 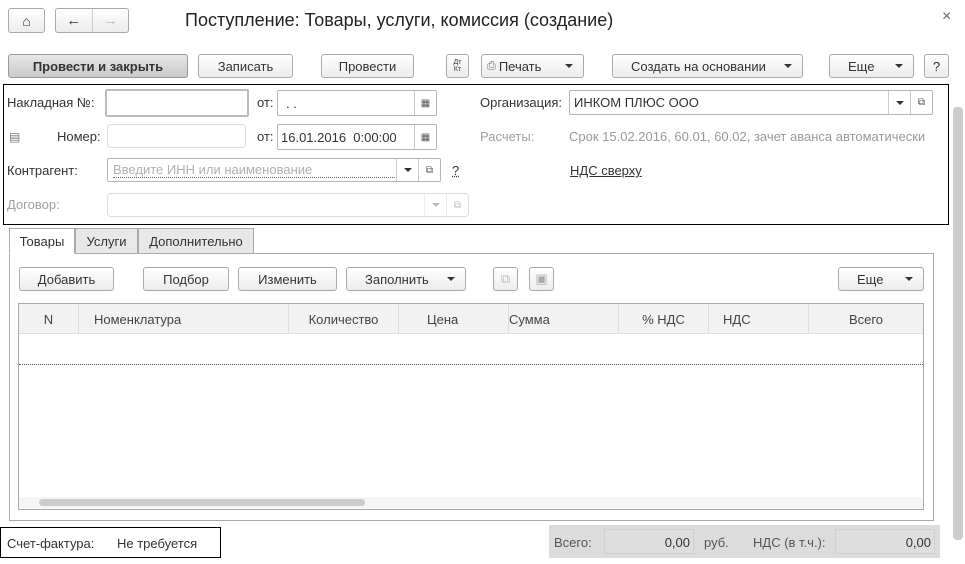 What do you see at coordinates (357, 137) in the screenshot?
I see `date-input: 16.01.2016 0:00:00 ▦` at bounding box center [357, 137].